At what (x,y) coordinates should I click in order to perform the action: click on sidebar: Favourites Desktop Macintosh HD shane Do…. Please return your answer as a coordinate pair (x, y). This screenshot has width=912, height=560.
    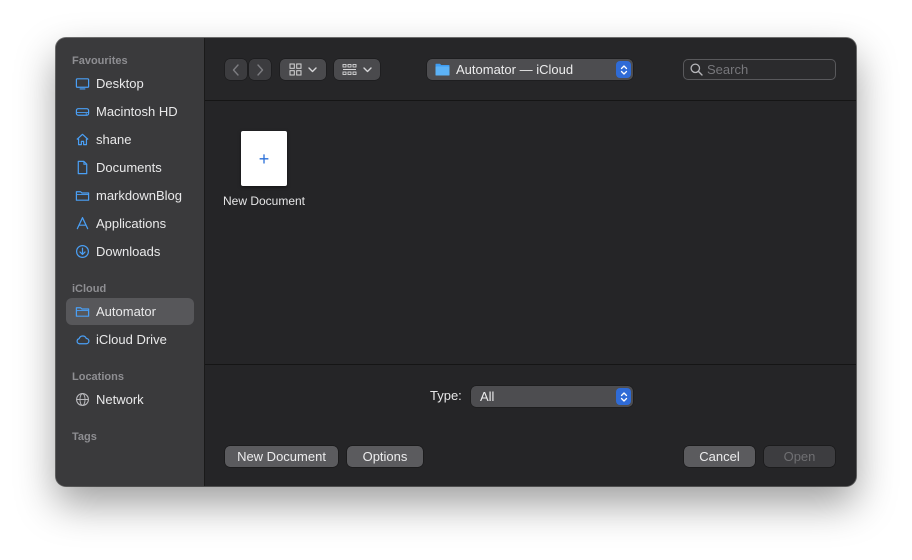
    Looking at the image, I should click on (130, 262).